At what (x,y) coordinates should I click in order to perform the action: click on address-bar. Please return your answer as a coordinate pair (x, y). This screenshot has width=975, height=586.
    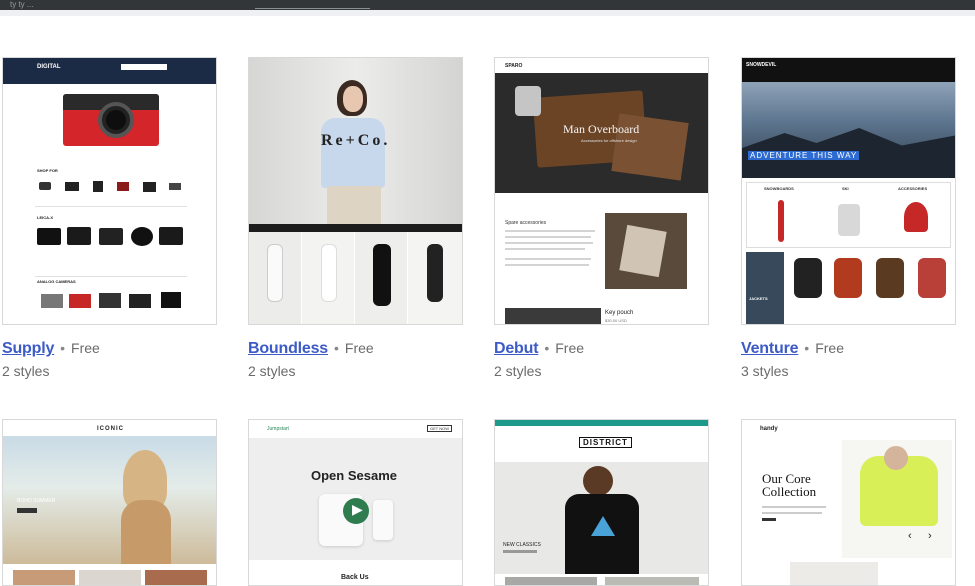
    Looking at the image, I should click on (312, 8).